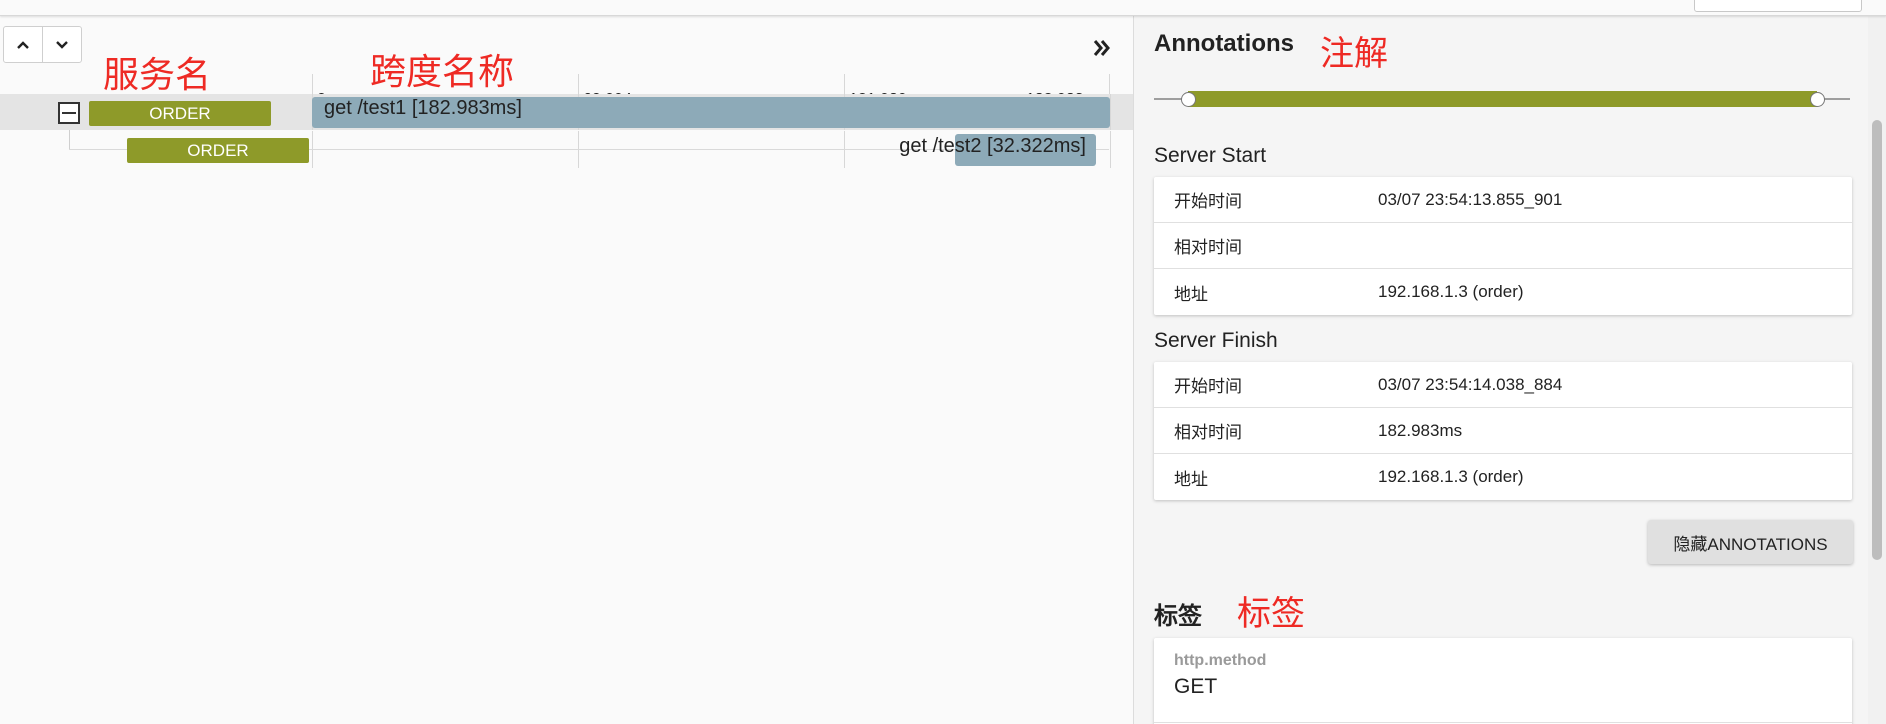 Image resolution: width=1886 pixels, height=724 pixels. I want to click on annotation-range-fill, so click(1502, 99).